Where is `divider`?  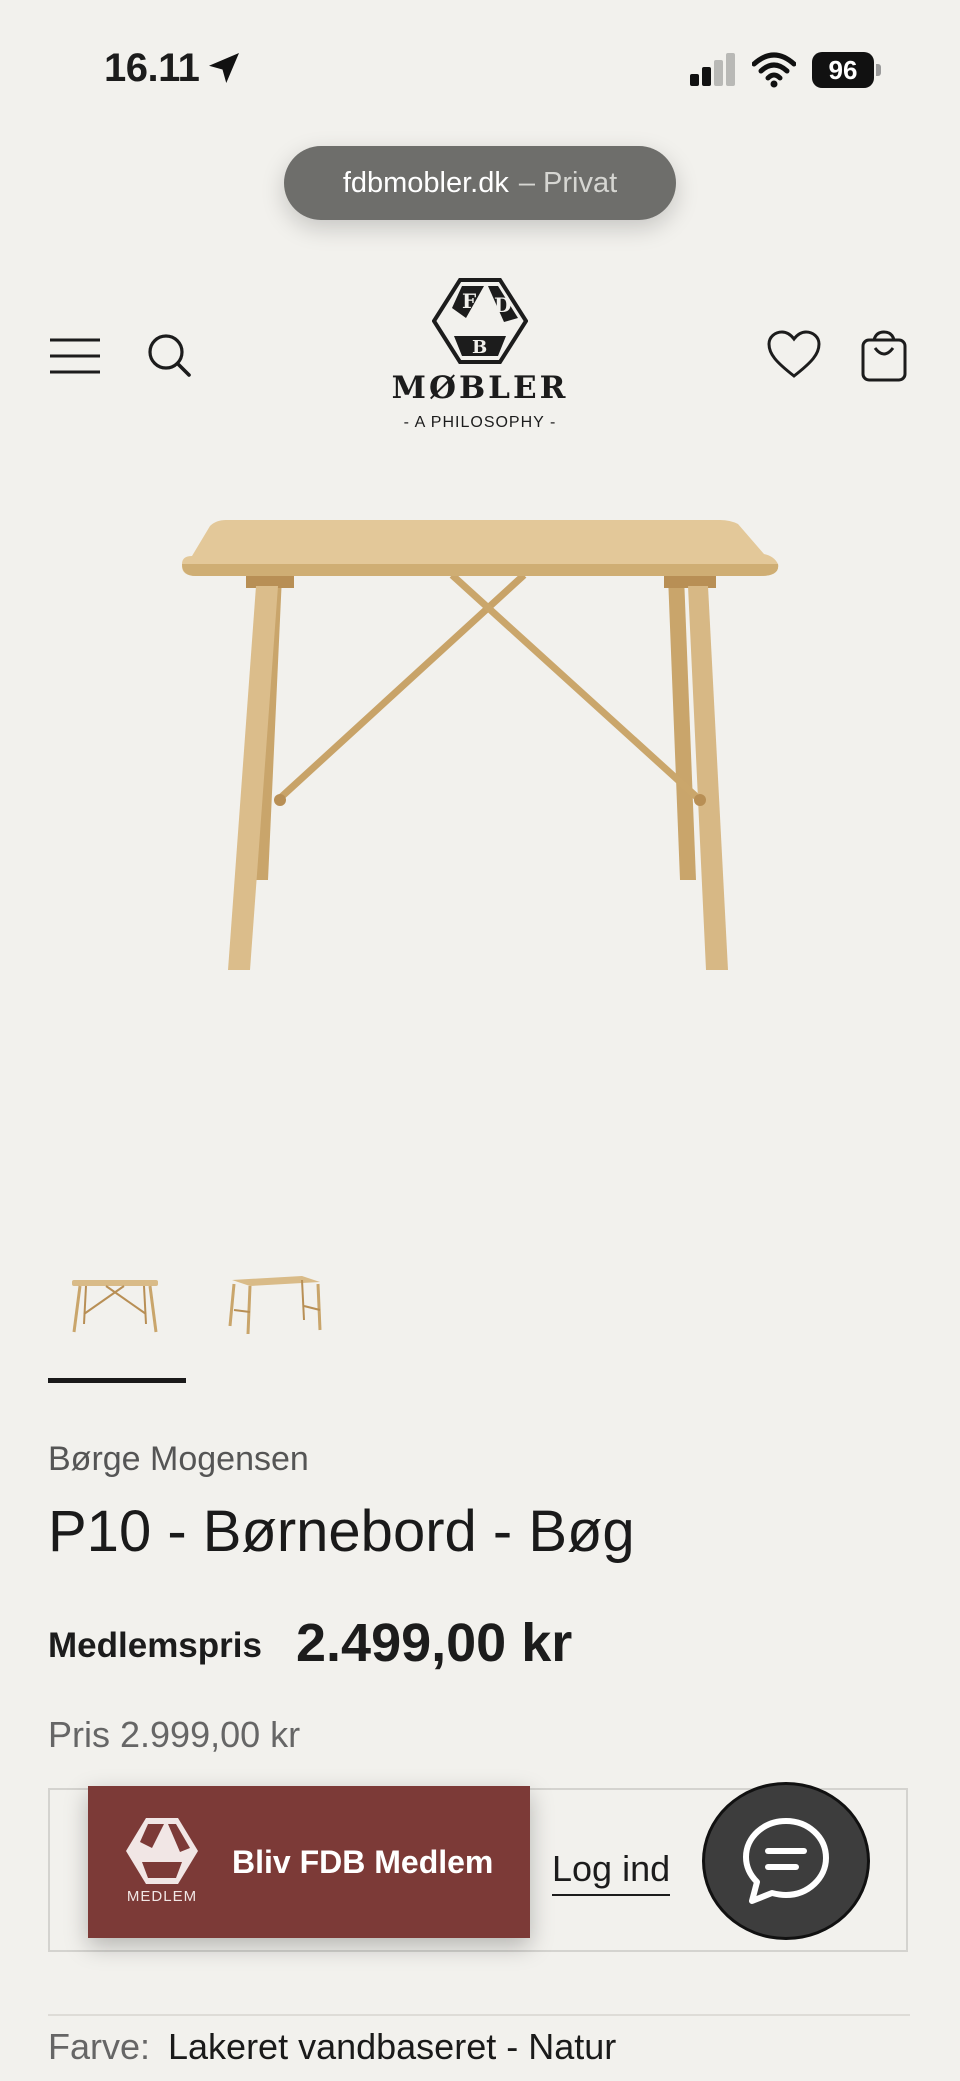
divider is located at coordinates (479, 2015).